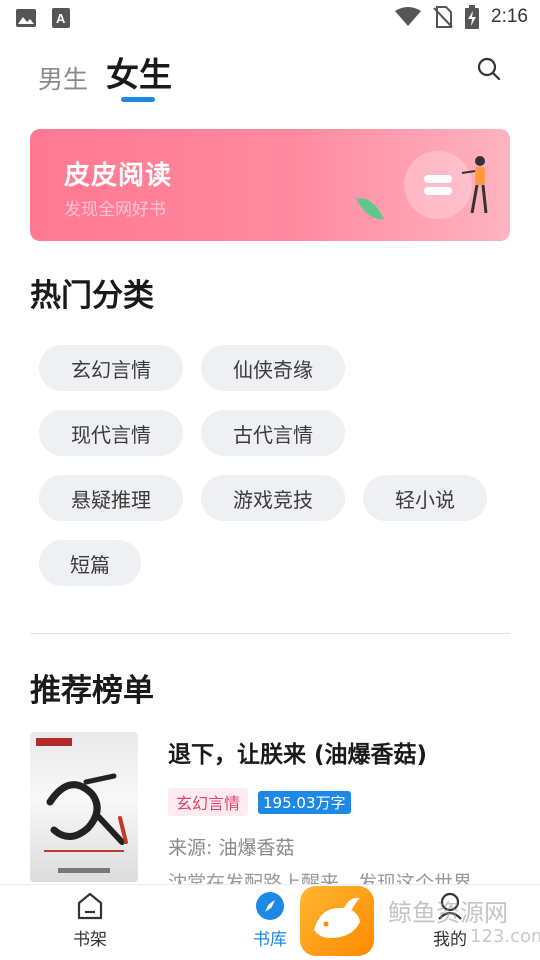 This screenshot has height=960, width=540. What do you see at coordinates (115, 210) in the screenshot?
I see `banner-subtitle: 发现全网好书` at bounding box center [115, 210].